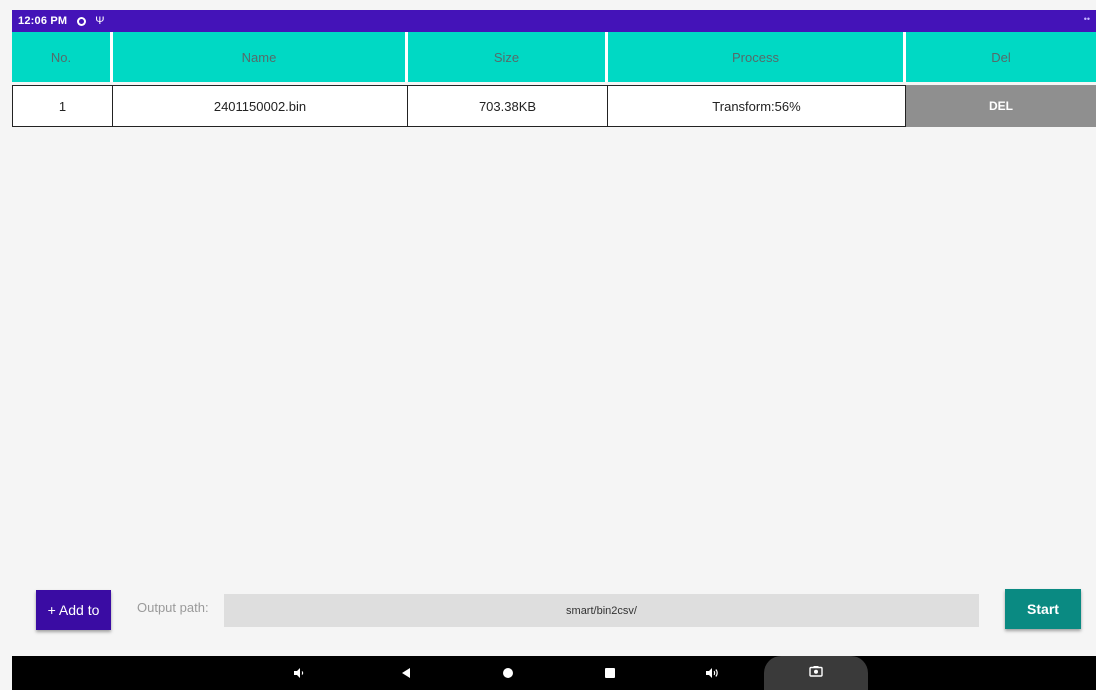 The height and width of the screenshot is (690, 1096). What do you see at coordinates (757, 106) in the screenshot?
I see `cell-process: Transform:56%` at bounding box center [757, 106].